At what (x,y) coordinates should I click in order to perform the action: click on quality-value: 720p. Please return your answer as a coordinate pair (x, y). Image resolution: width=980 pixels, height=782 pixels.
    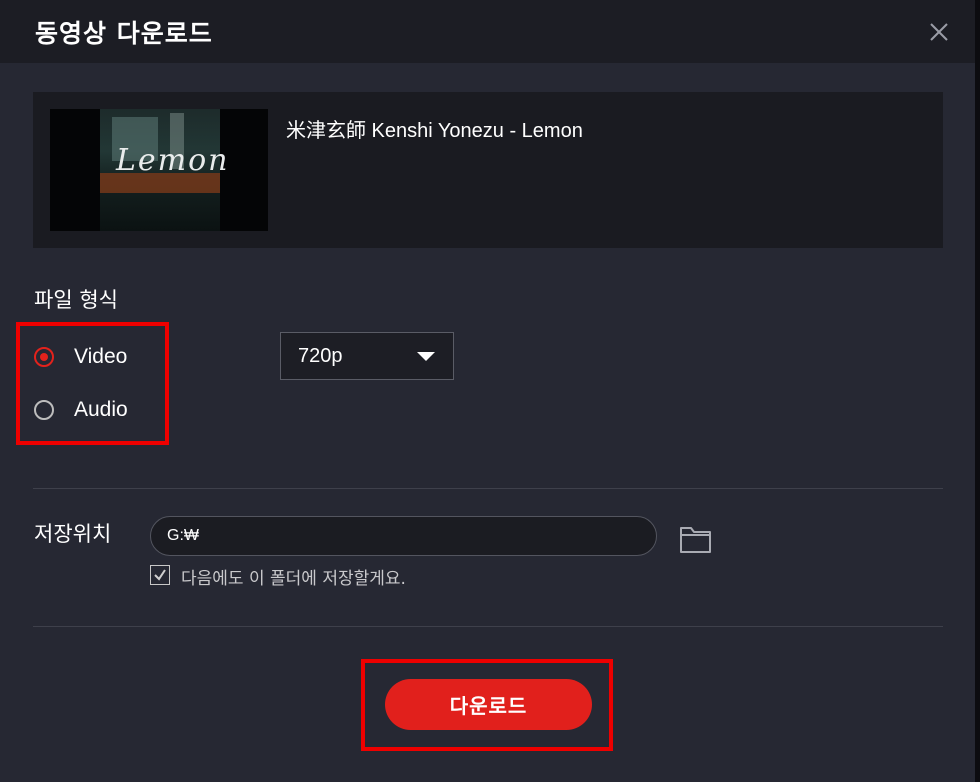
    Looking at the image, I should click on (320, 356).